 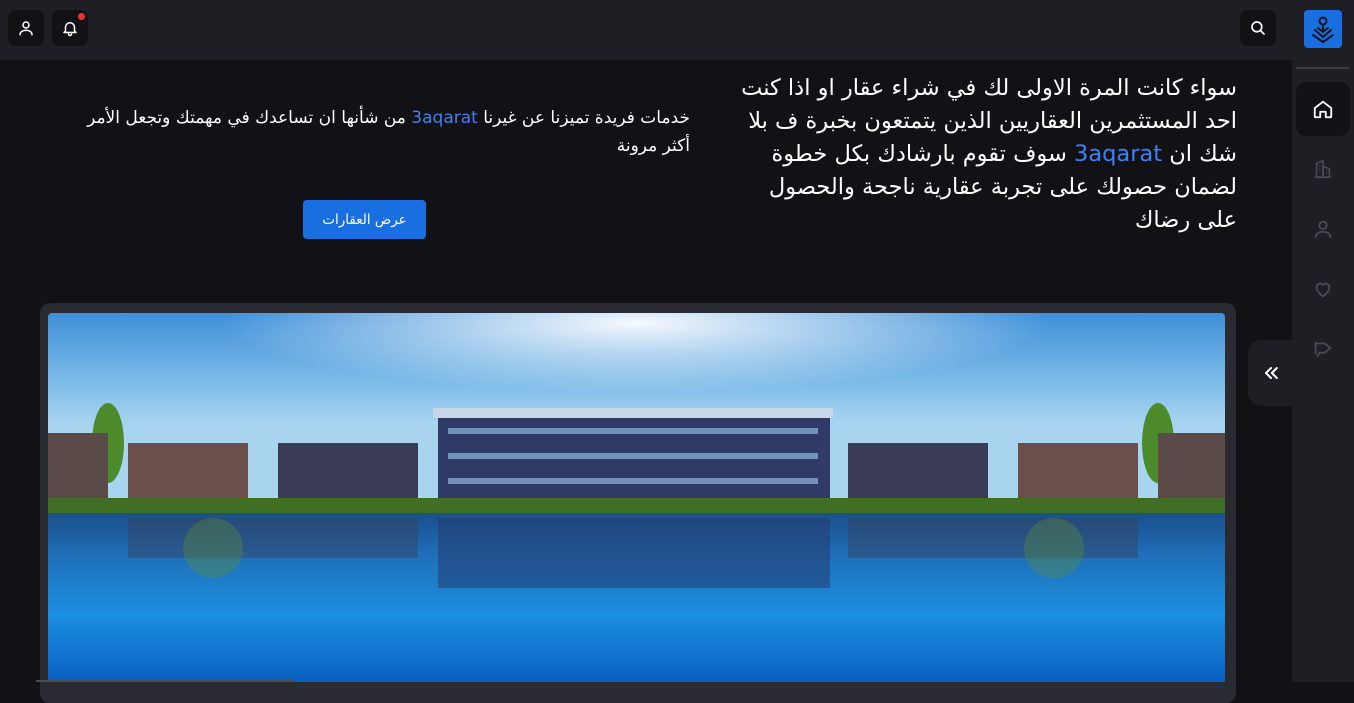 I want to click on logo-mark-icon, so click(x=1323, y=29).